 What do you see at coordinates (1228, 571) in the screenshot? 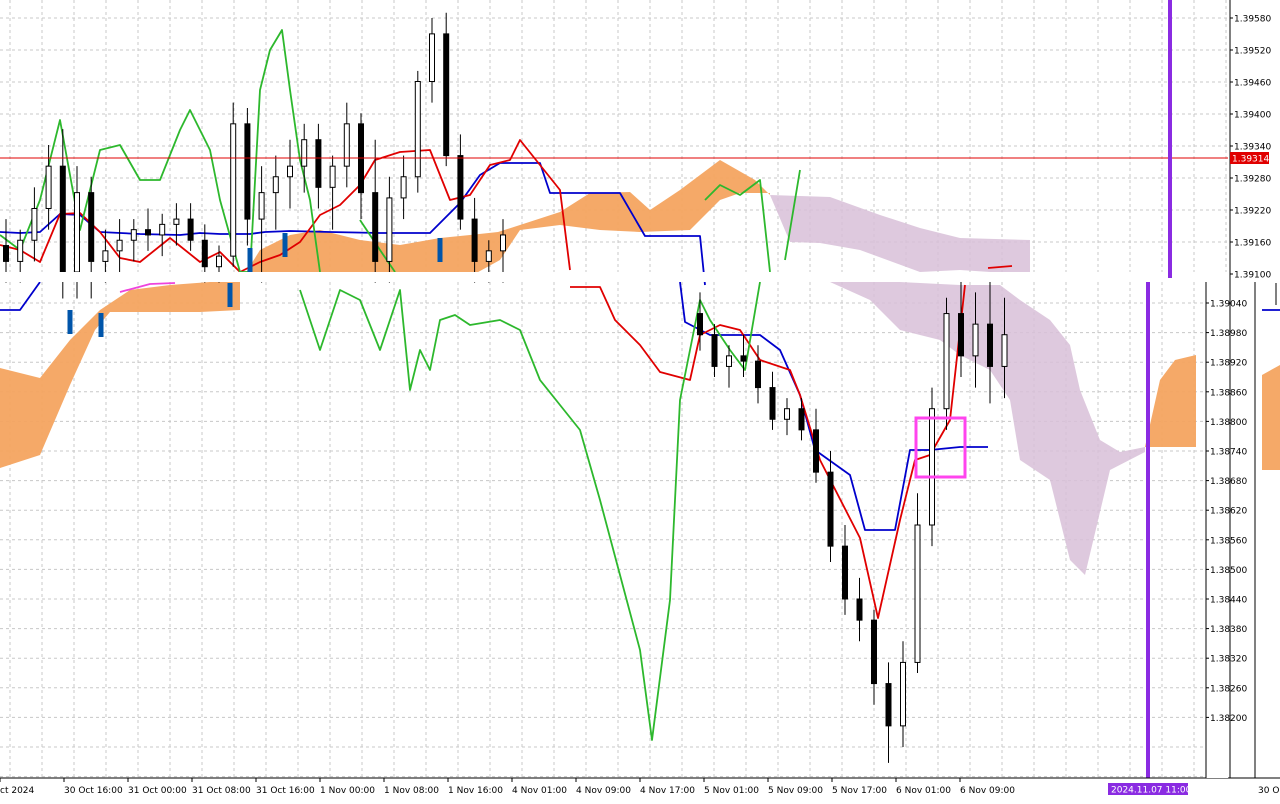
I see `y-tick-label: 1.38500` at bounding box center [1228, 571].